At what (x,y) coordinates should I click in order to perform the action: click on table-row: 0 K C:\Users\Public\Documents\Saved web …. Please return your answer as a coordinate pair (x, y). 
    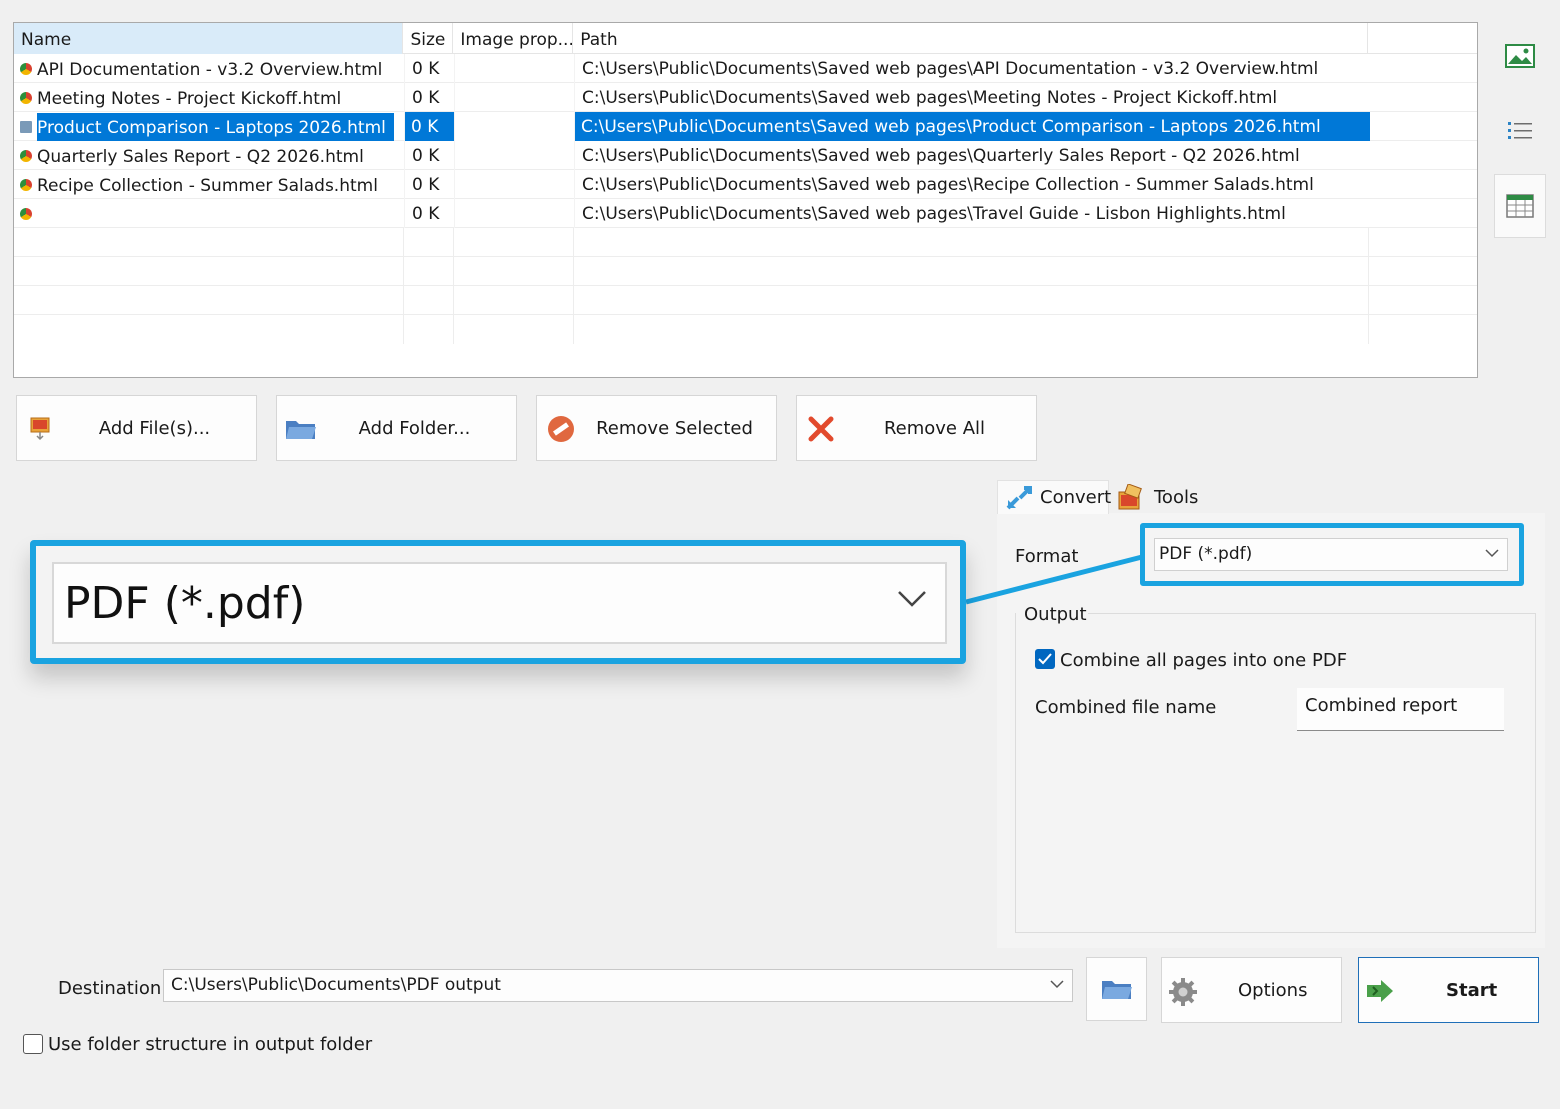
    Looking at the image, I should click on (745, 213).